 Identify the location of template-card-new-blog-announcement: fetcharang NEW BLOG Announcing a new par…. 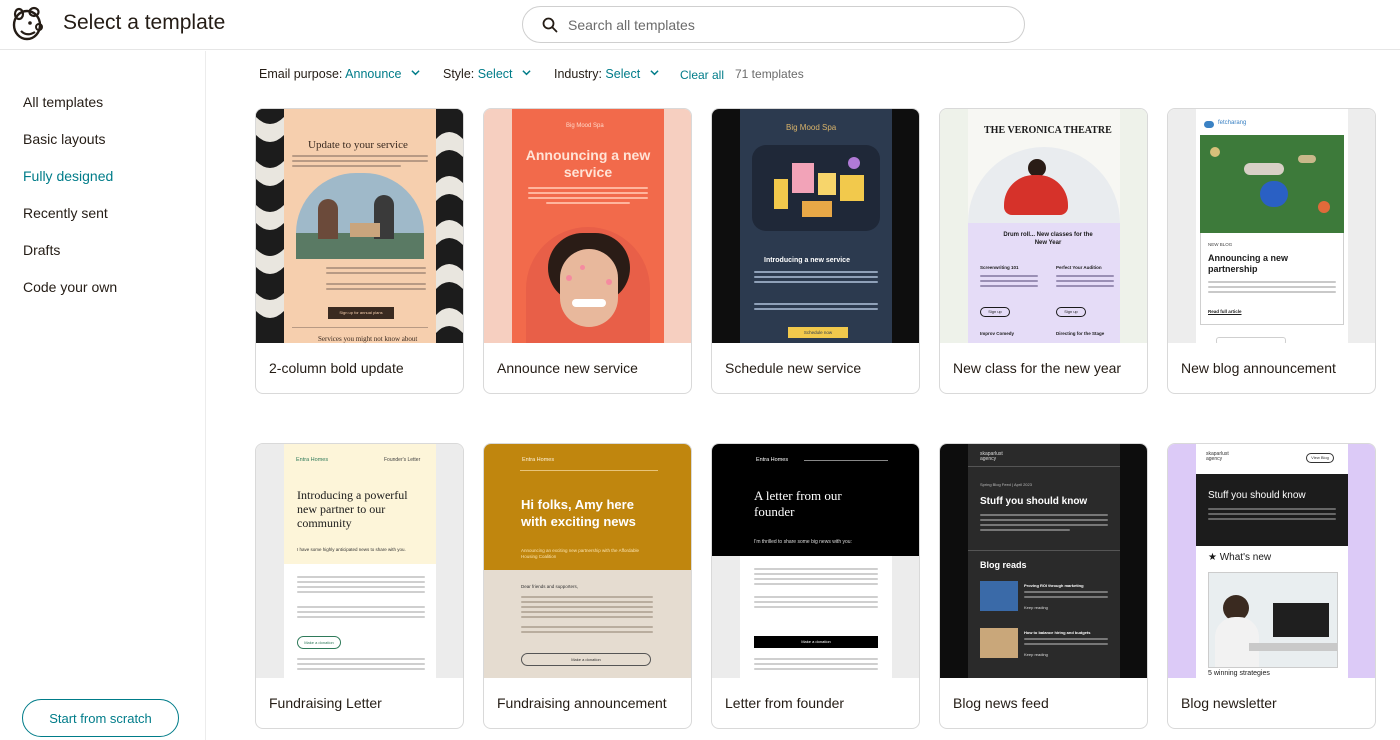
(1271, 251).